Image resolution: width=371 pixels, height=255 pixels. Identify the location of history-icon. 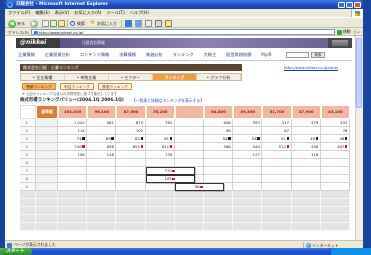
(138, 23).